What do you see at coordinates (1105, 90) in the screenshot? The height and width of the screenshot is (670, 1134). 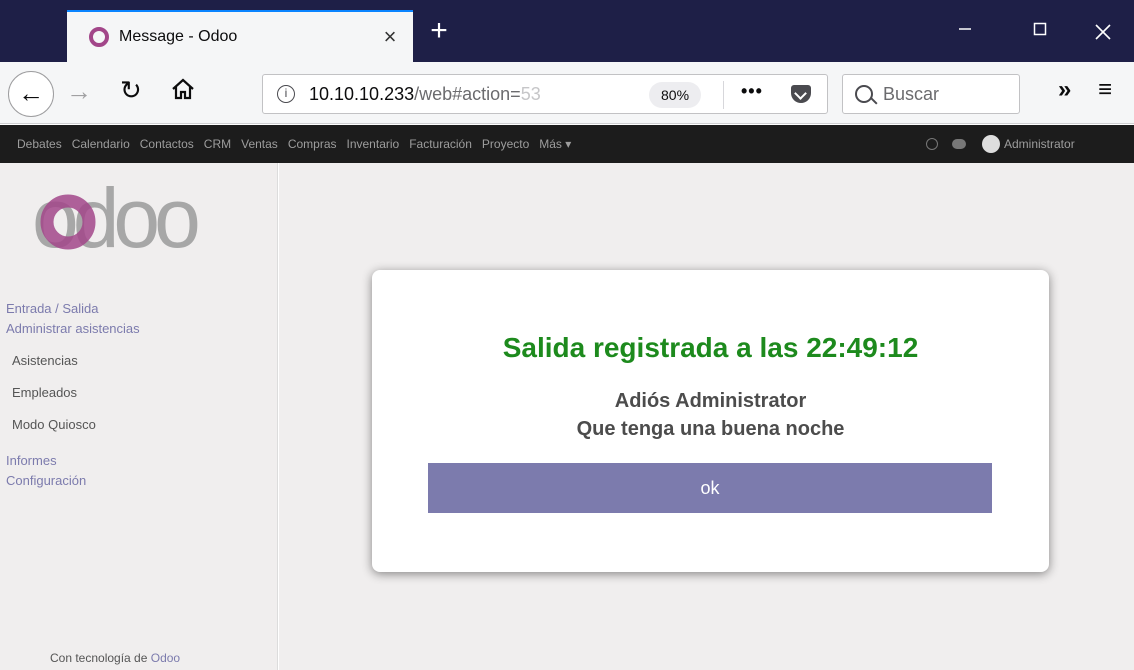 I see `hamburger-menu-button: ≡` at bounding box center [1105, 90].